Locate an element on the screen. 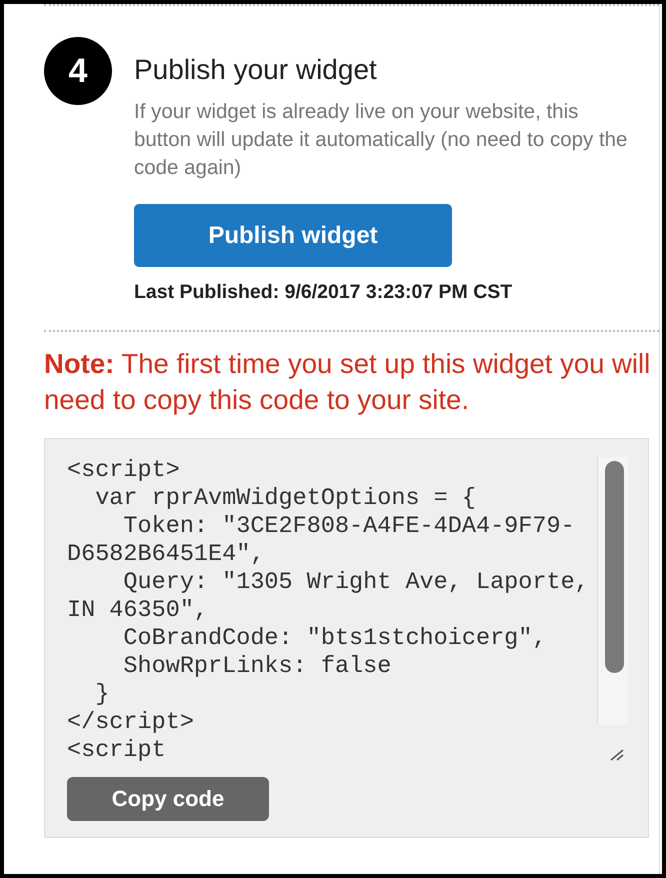 This screenshot has width=666, height=878. scrollbar is located at coordinates (612, 591).